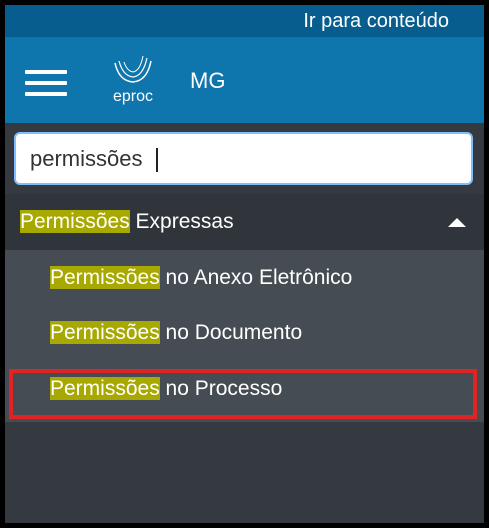  I want to click on submenu-item-anexo-eletronico: Permissões no Anexo Eletrônico, so click(244, 278).